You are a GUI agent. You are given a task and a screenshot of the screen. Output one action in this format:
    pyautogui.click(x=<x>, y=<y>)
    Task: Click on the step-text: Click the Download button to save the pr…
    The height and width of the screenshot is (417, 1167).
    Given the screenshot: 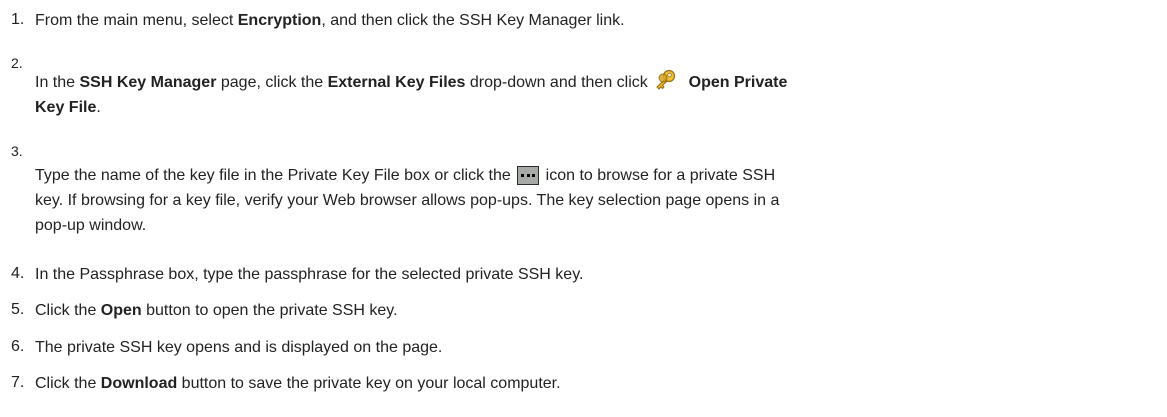 What is the action you would take?
    pyautogui.click(x=597, y=383)
    